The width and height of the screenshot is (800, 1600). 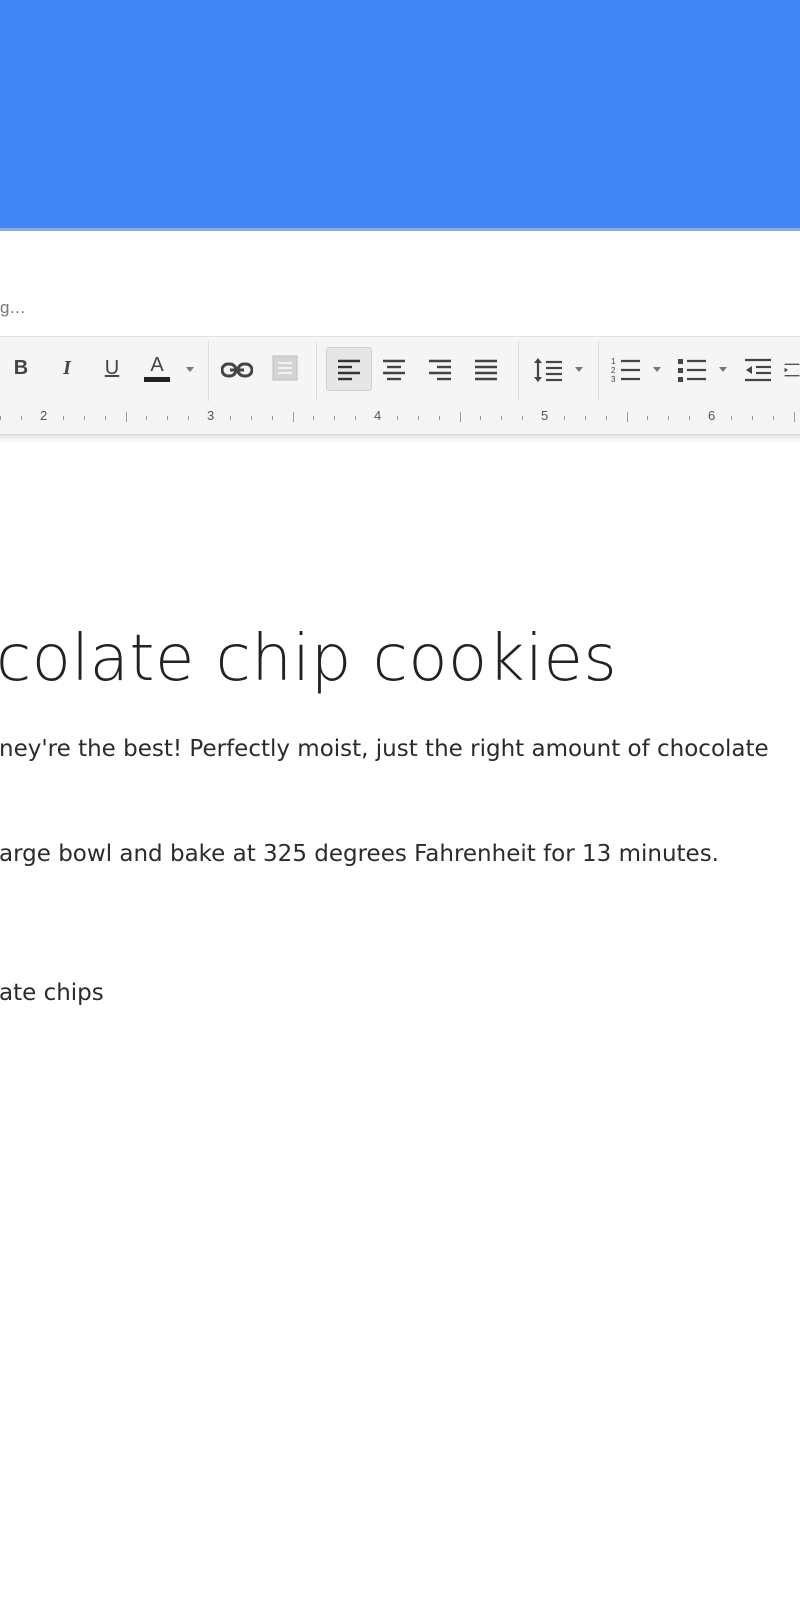 I want to click on header-divider, so click(x=400, y=229).